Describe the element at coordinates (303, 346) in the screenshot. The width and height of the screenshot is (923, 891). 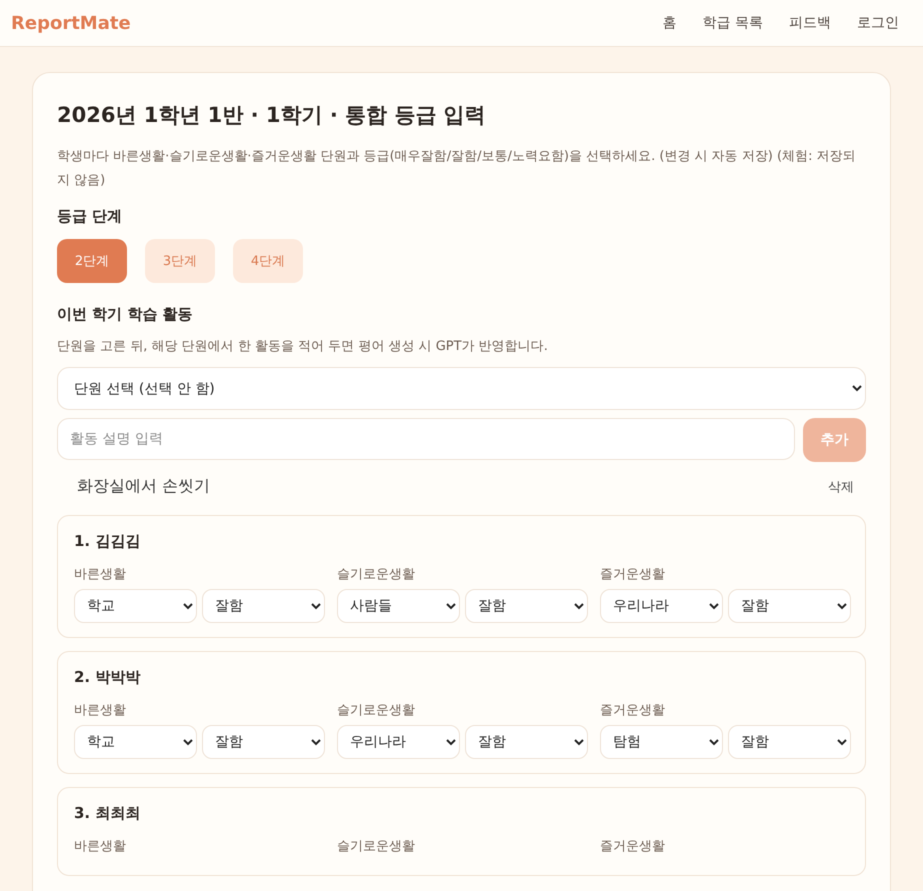
I see `activity-hint: 단원을 고른 뒤, 해당 단원에서 한 활동을 적어 두면 평어 생성 시 GPT가 반영합니다.` at that location.